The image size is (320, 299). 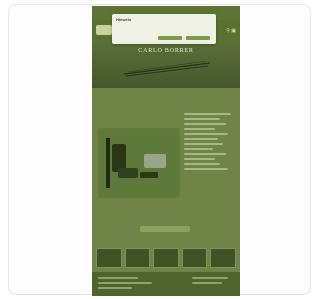 I want to click on cookie-title: Hinweis, so click(x=124, y=19).